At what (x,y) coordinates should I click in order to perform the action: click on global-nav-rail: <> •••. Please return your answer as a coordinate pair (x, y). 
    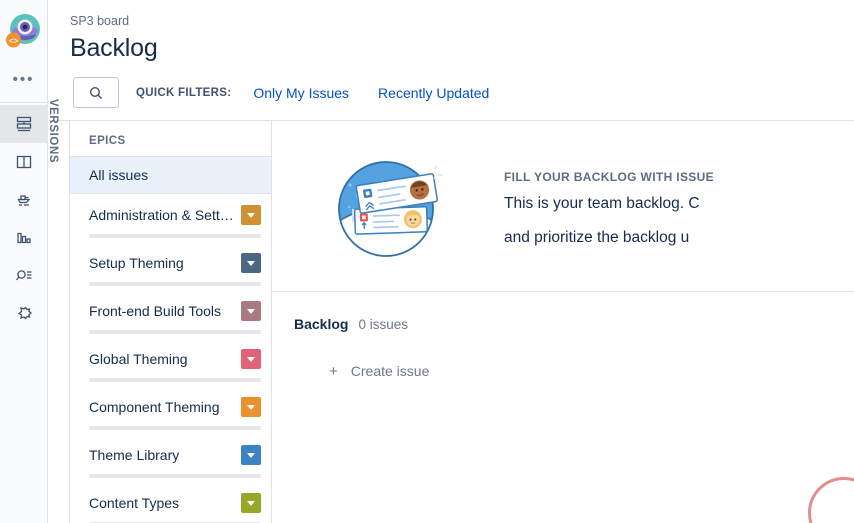
    Looking at the image, I should click on (24, 261).